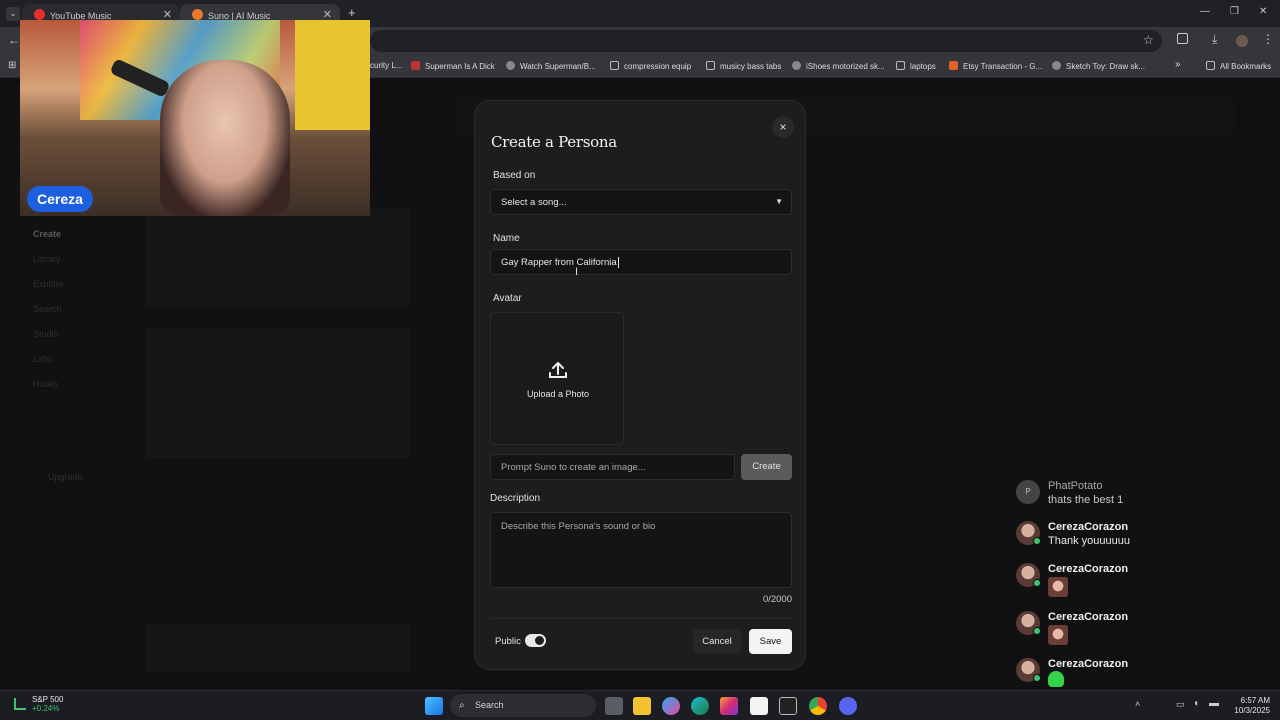 The image size is (1280, 720). What do you see at coordinates (618, 262) in the screenshot?
I see `text-cursor` at bounding box center [618, 262].